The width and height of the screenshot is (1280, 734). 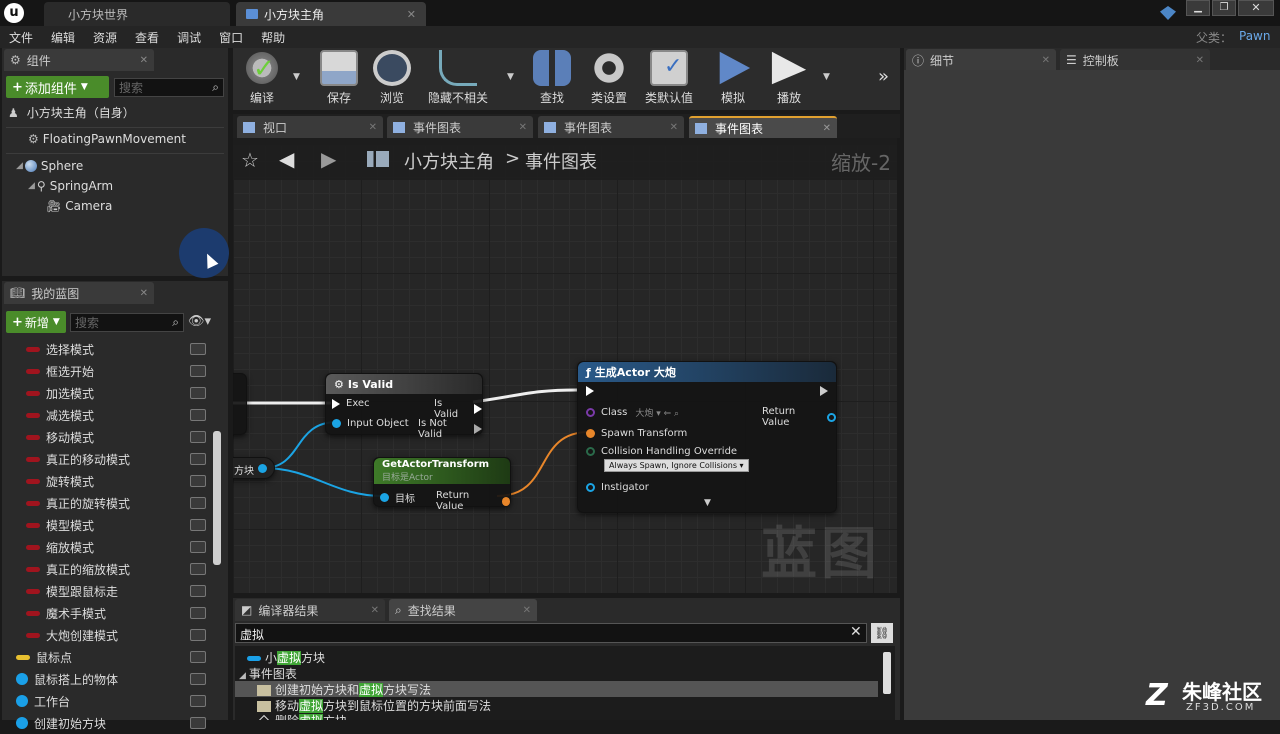 What do you see at coordinates (262, 79) in the screenshot?
I see `compile-button: ✓ 编译` at bounding box center [262, 79].